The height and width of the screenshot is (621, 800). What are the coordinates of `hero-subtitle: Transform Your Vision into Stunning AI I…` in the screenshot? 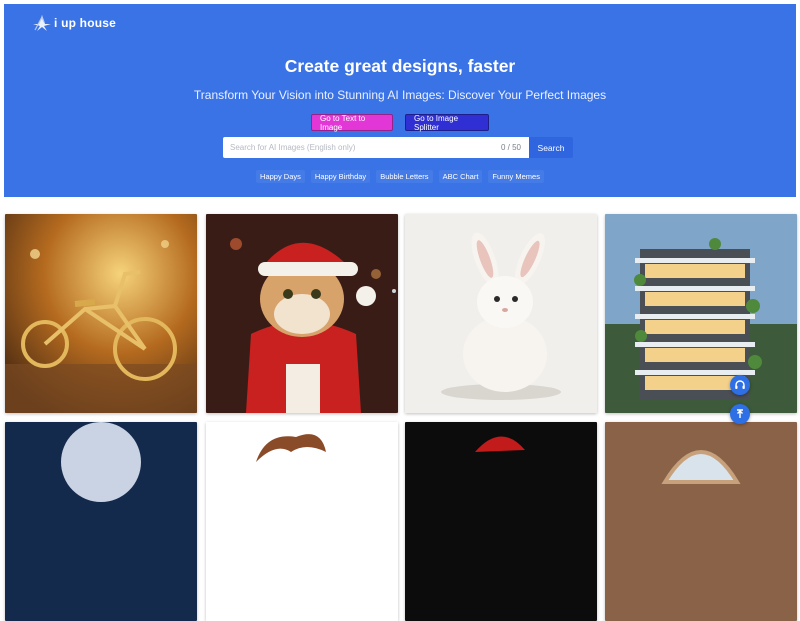 It's located at (400, 95).